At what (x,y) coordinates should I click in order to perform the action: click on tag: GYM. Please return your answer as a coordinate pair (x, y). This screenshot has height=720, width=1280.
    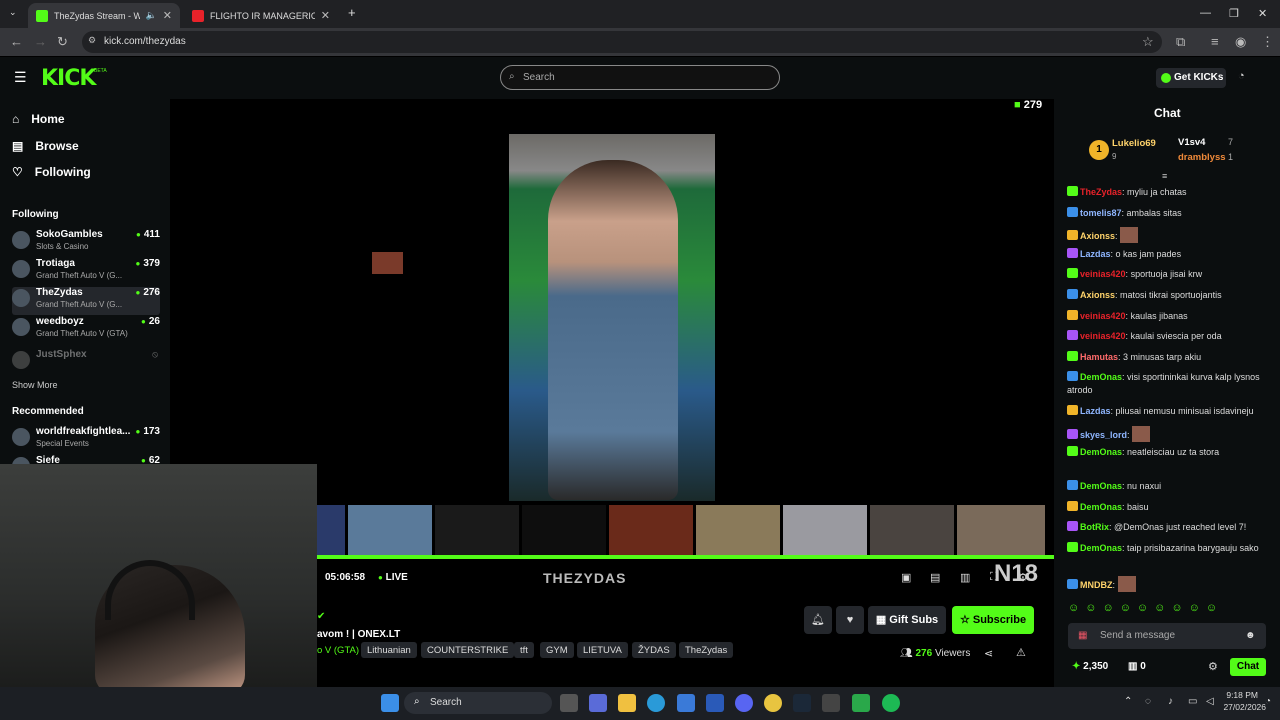
    Looking at the image, I should click on (557, 650).